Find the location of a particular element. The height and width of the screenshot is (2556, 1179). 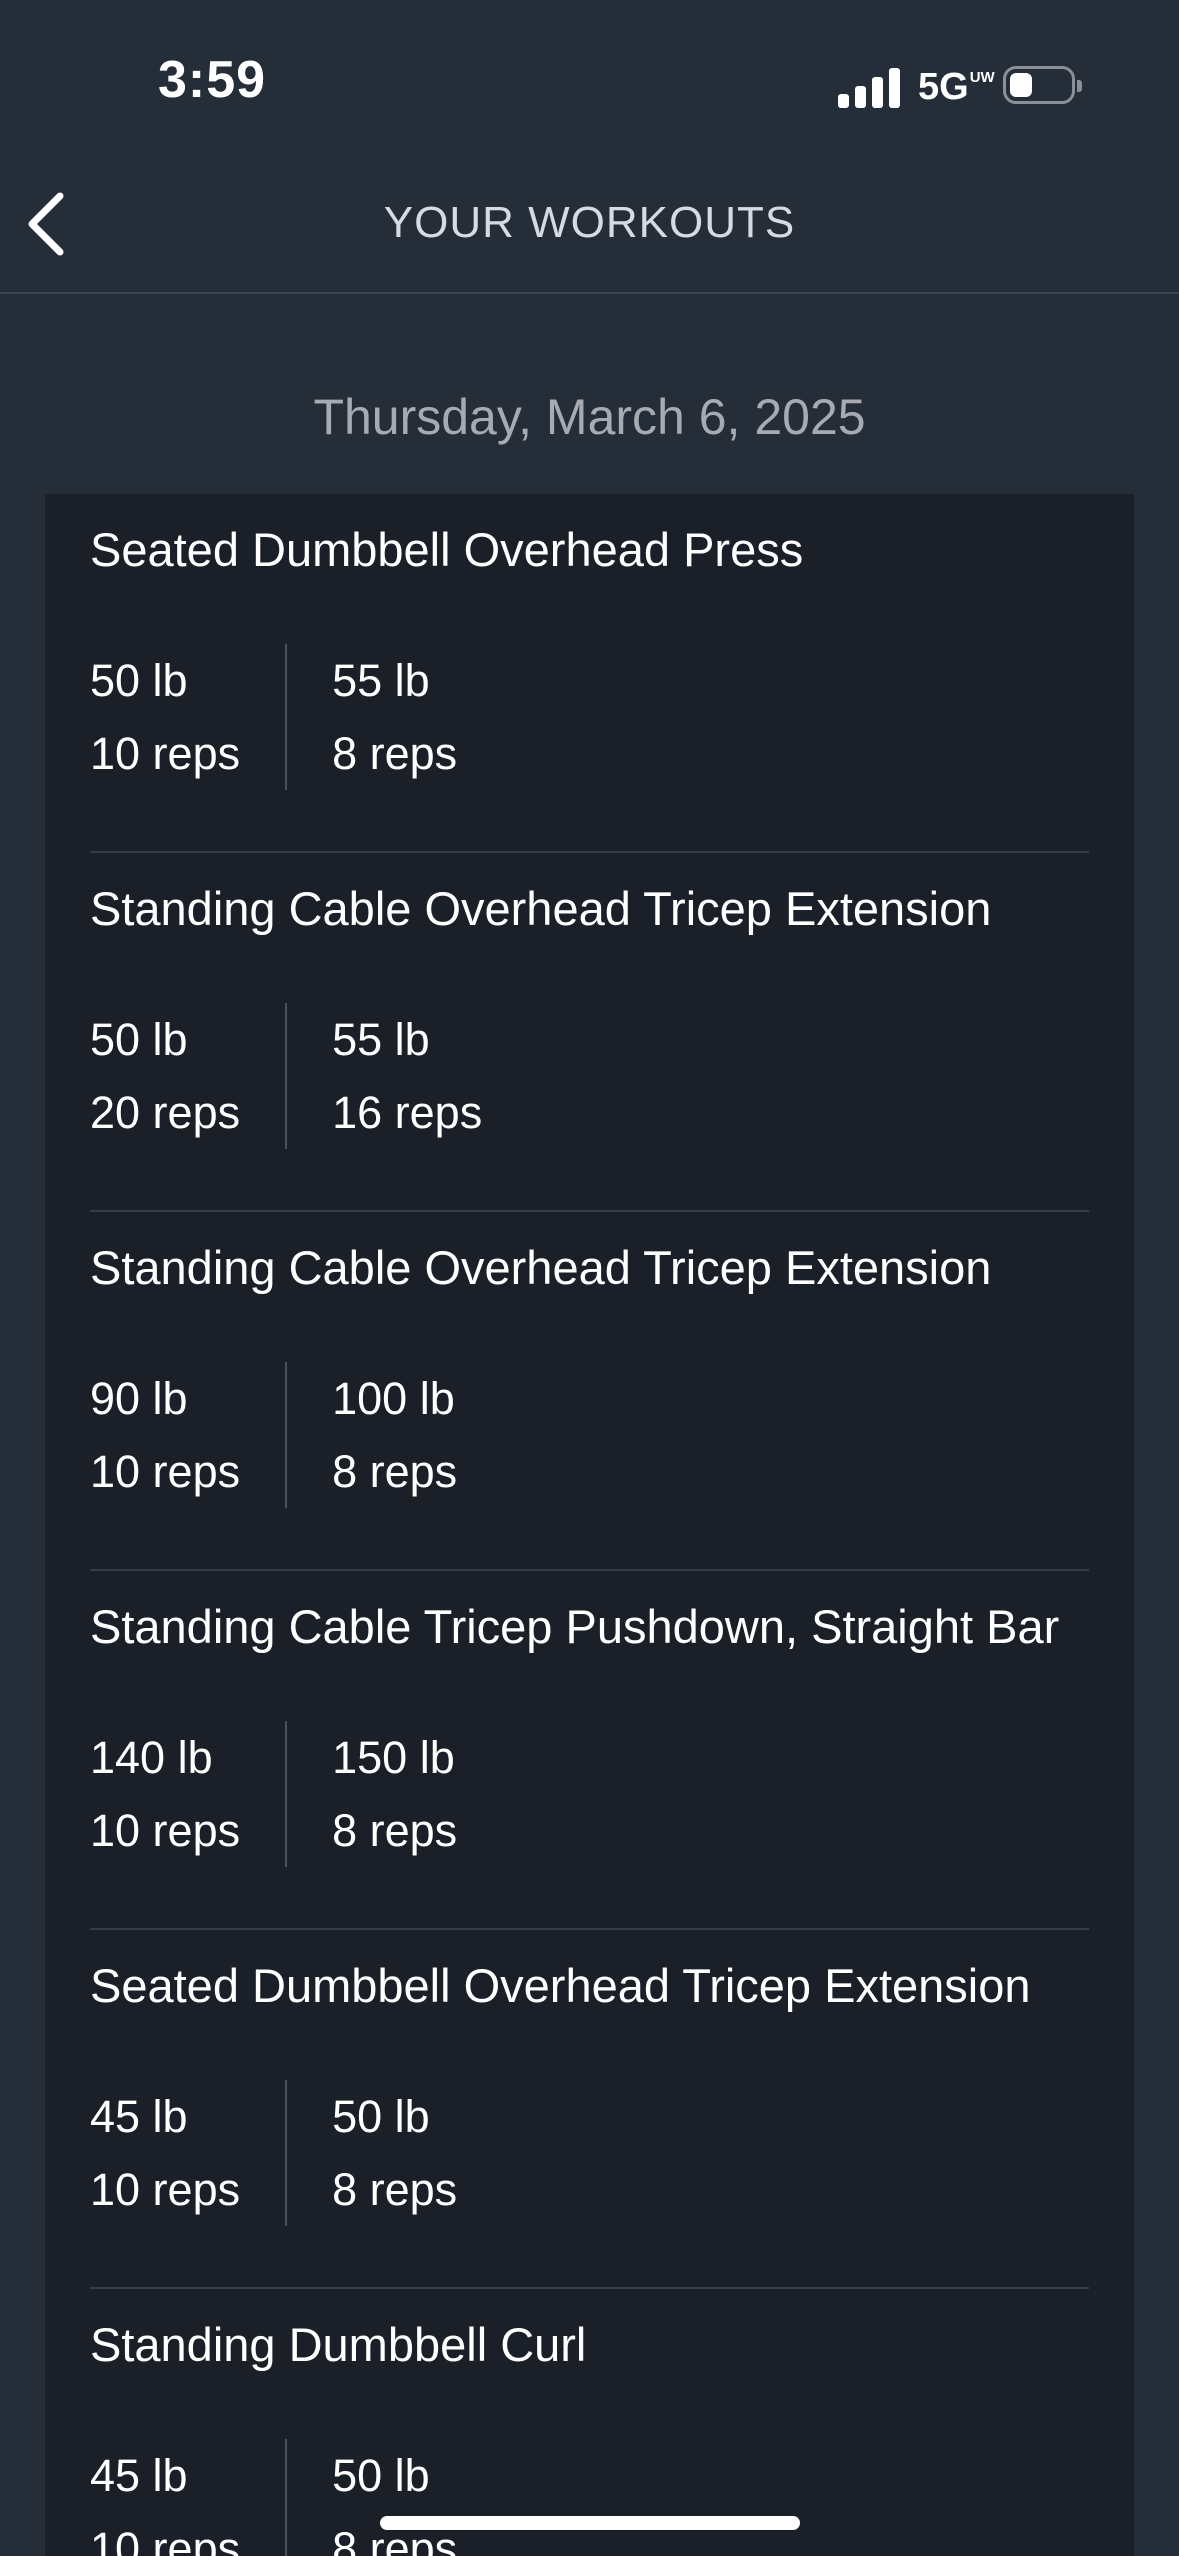

set-1: 140 lb 10 reps is located at coordinates (187, 1794).